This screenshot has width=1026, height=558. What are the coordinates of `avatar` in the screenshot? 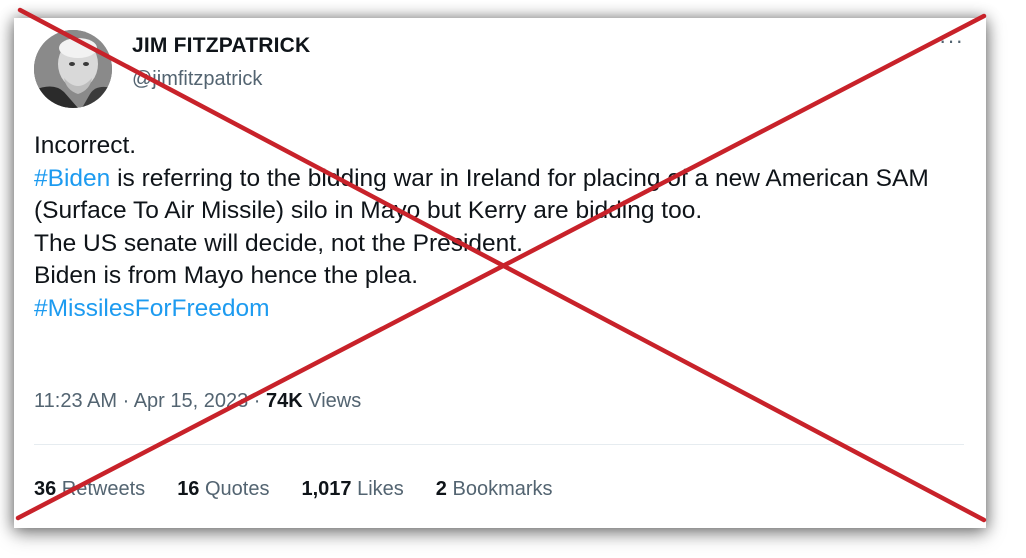 It's located at (73, 69).